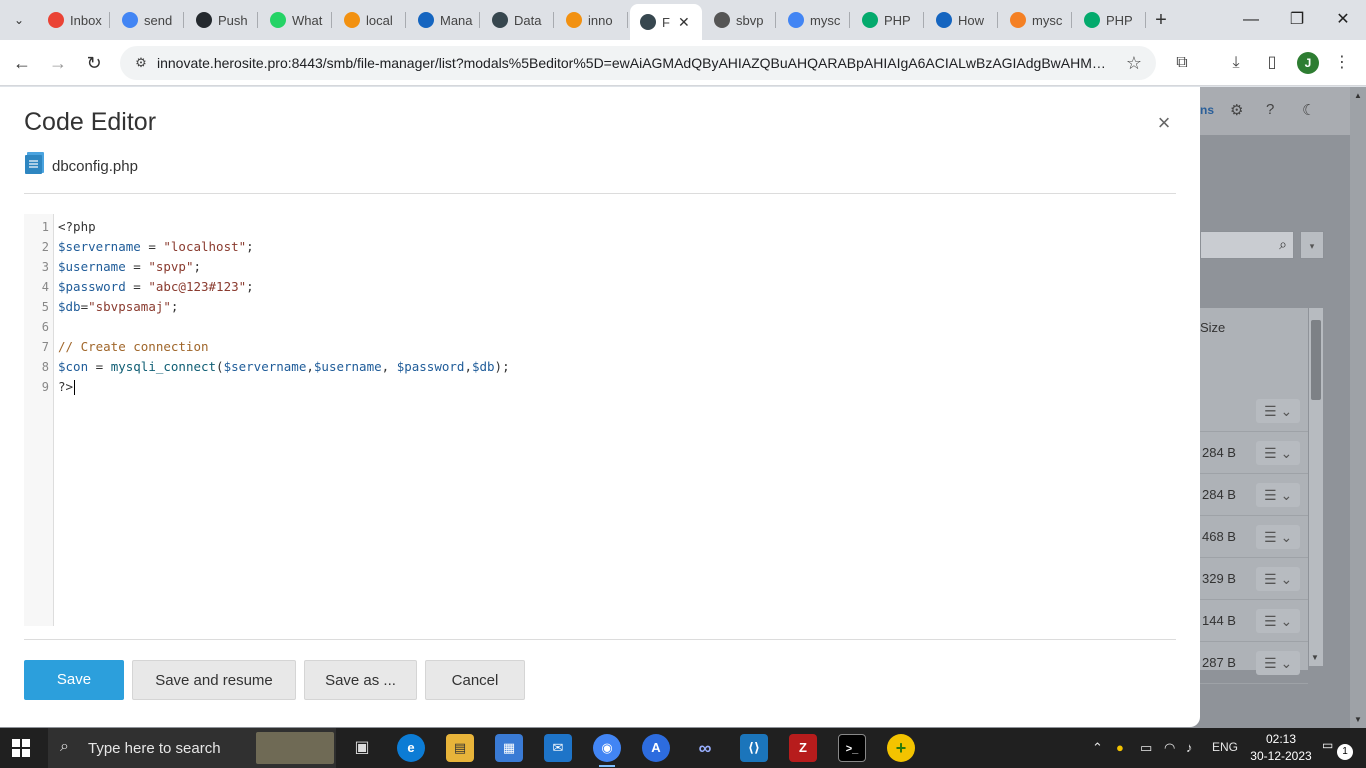  I want to click on browser-tab: send, so click(148, 20).